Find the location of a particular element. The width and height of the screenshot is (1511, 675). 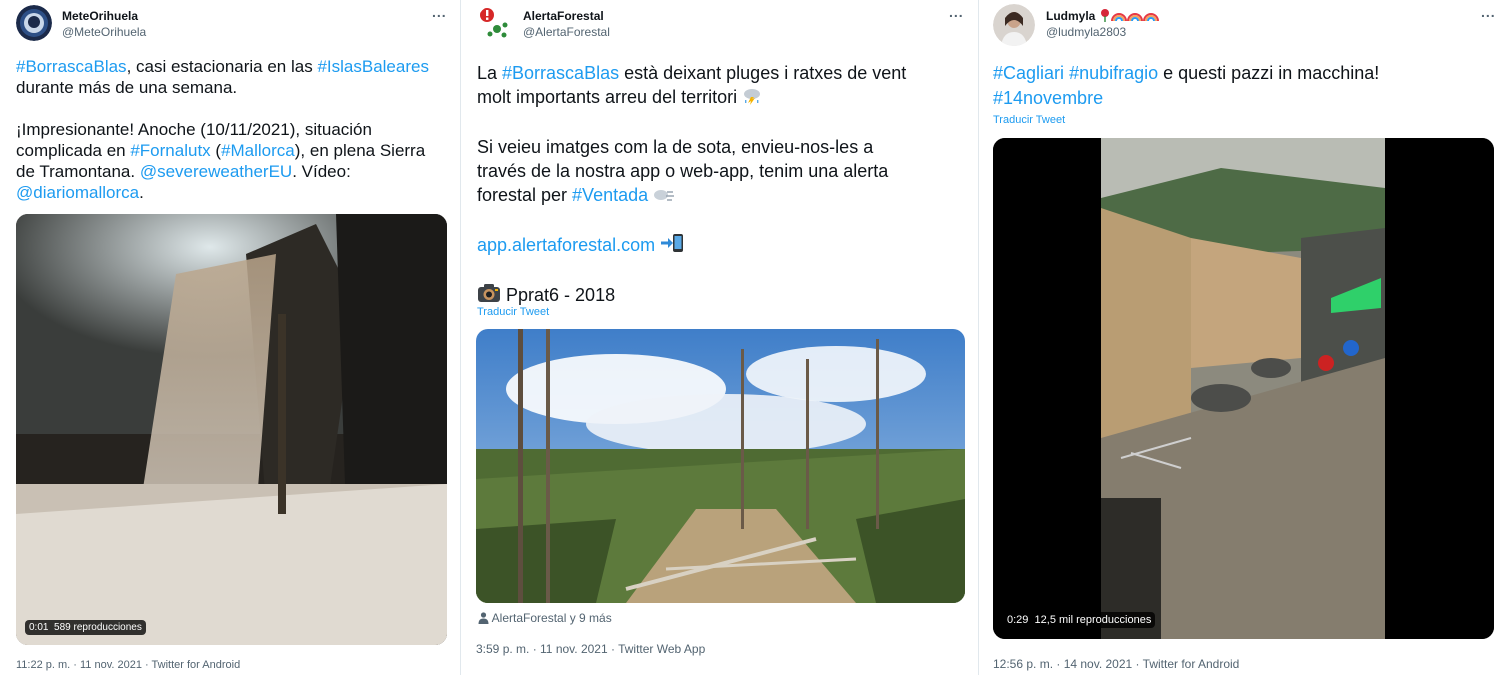

display-name: AlertaForestal is located at coordinates (563, 16).